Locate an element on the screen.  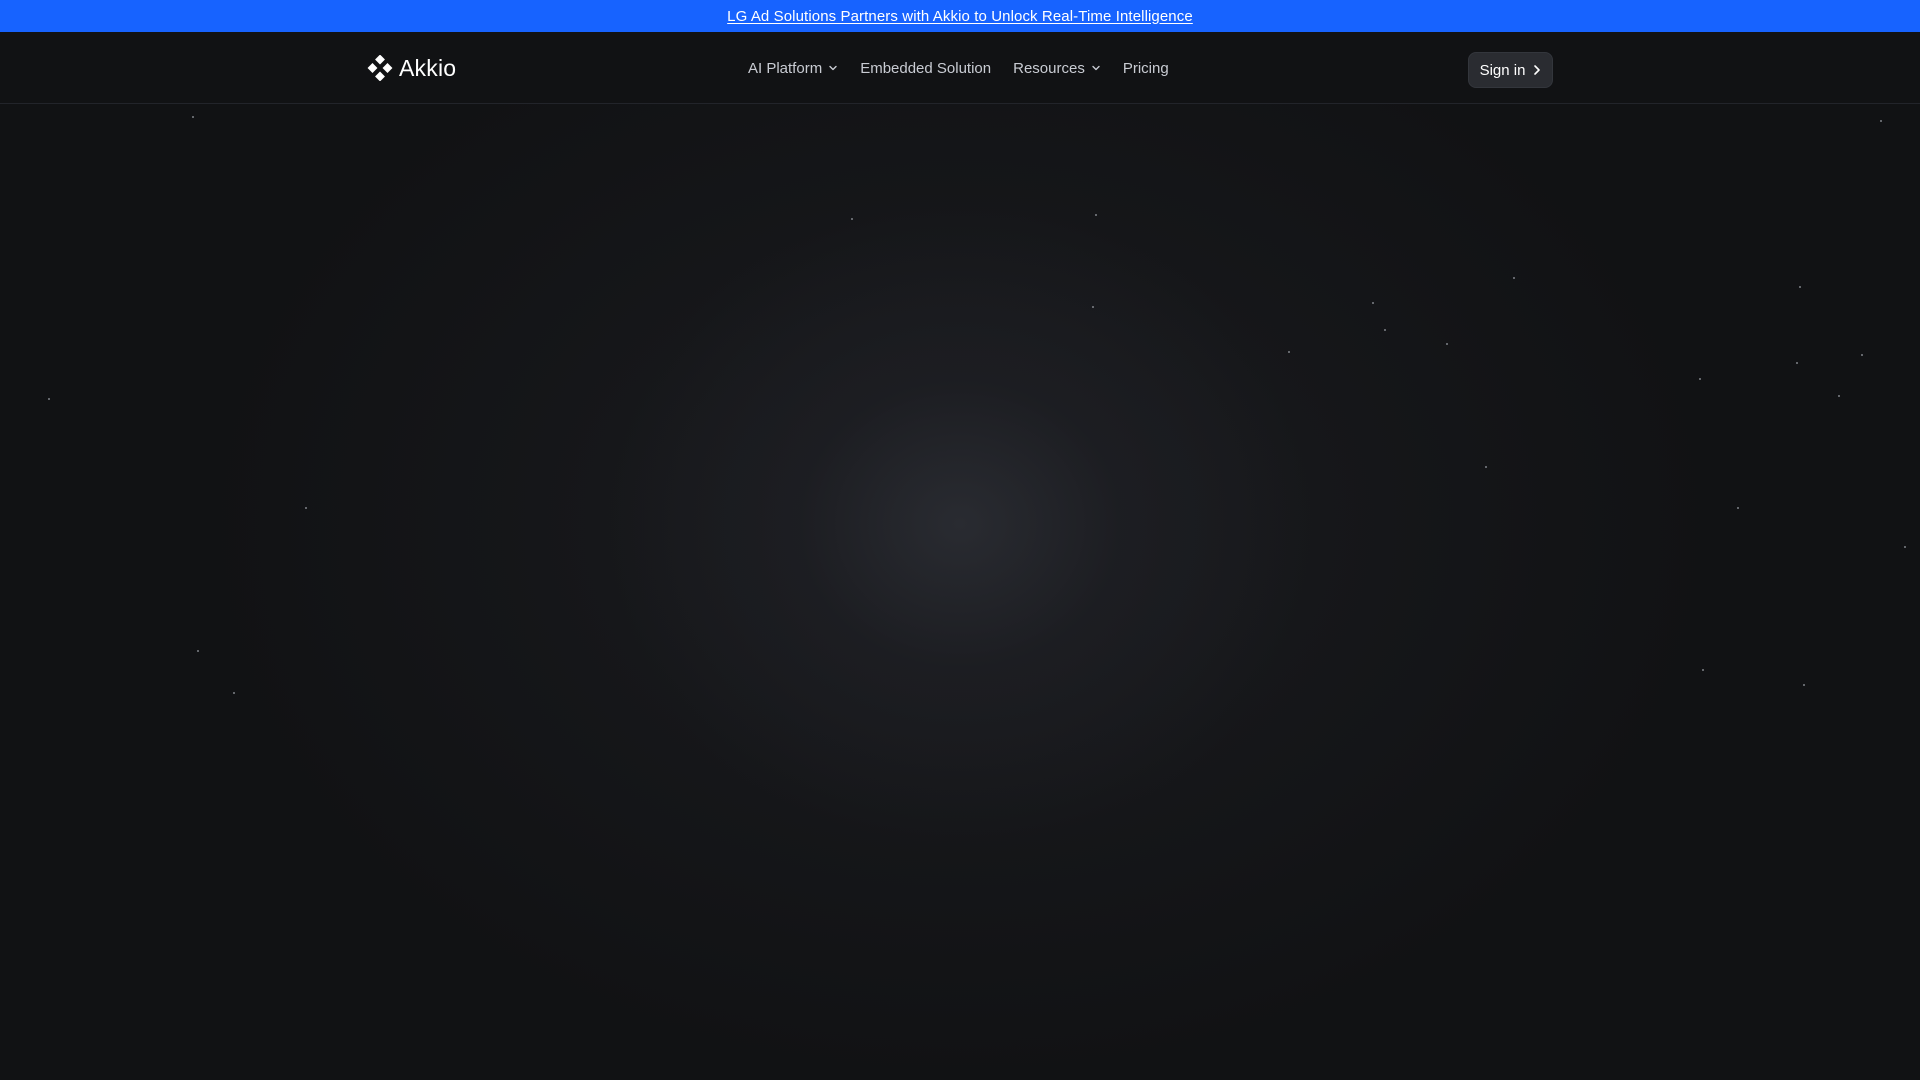
nav-item-pricing: Pricing is located at coordinates (1146, 68).